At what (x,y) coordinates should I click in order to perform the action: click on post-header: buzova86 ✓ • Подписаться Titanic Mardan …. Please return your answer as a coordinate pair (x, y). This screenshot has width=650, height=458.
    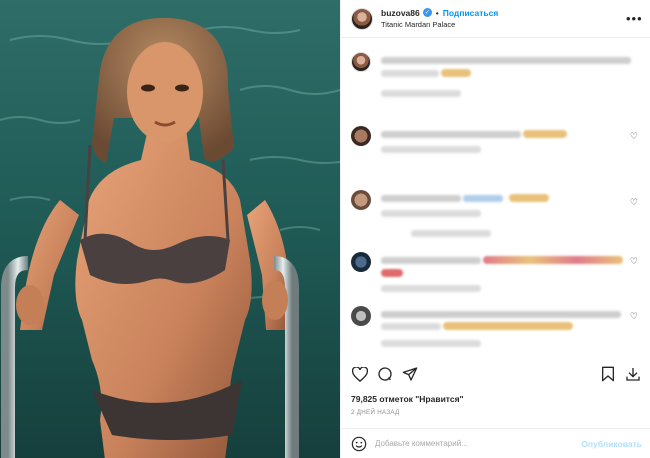
    Looking at the image, I should click on (495, 19).